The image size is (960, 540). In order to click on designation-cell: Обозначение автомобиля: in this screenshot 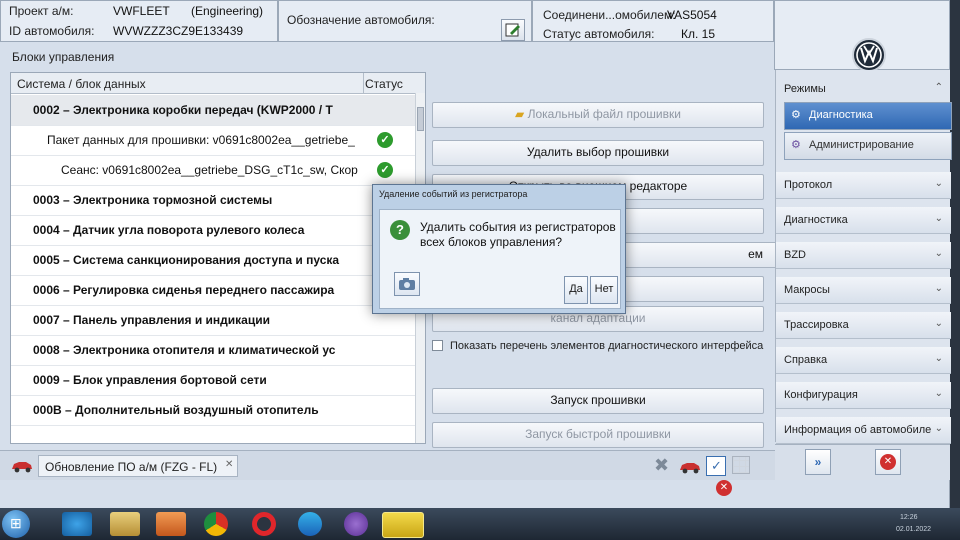, I will do `click(405, 21)`.